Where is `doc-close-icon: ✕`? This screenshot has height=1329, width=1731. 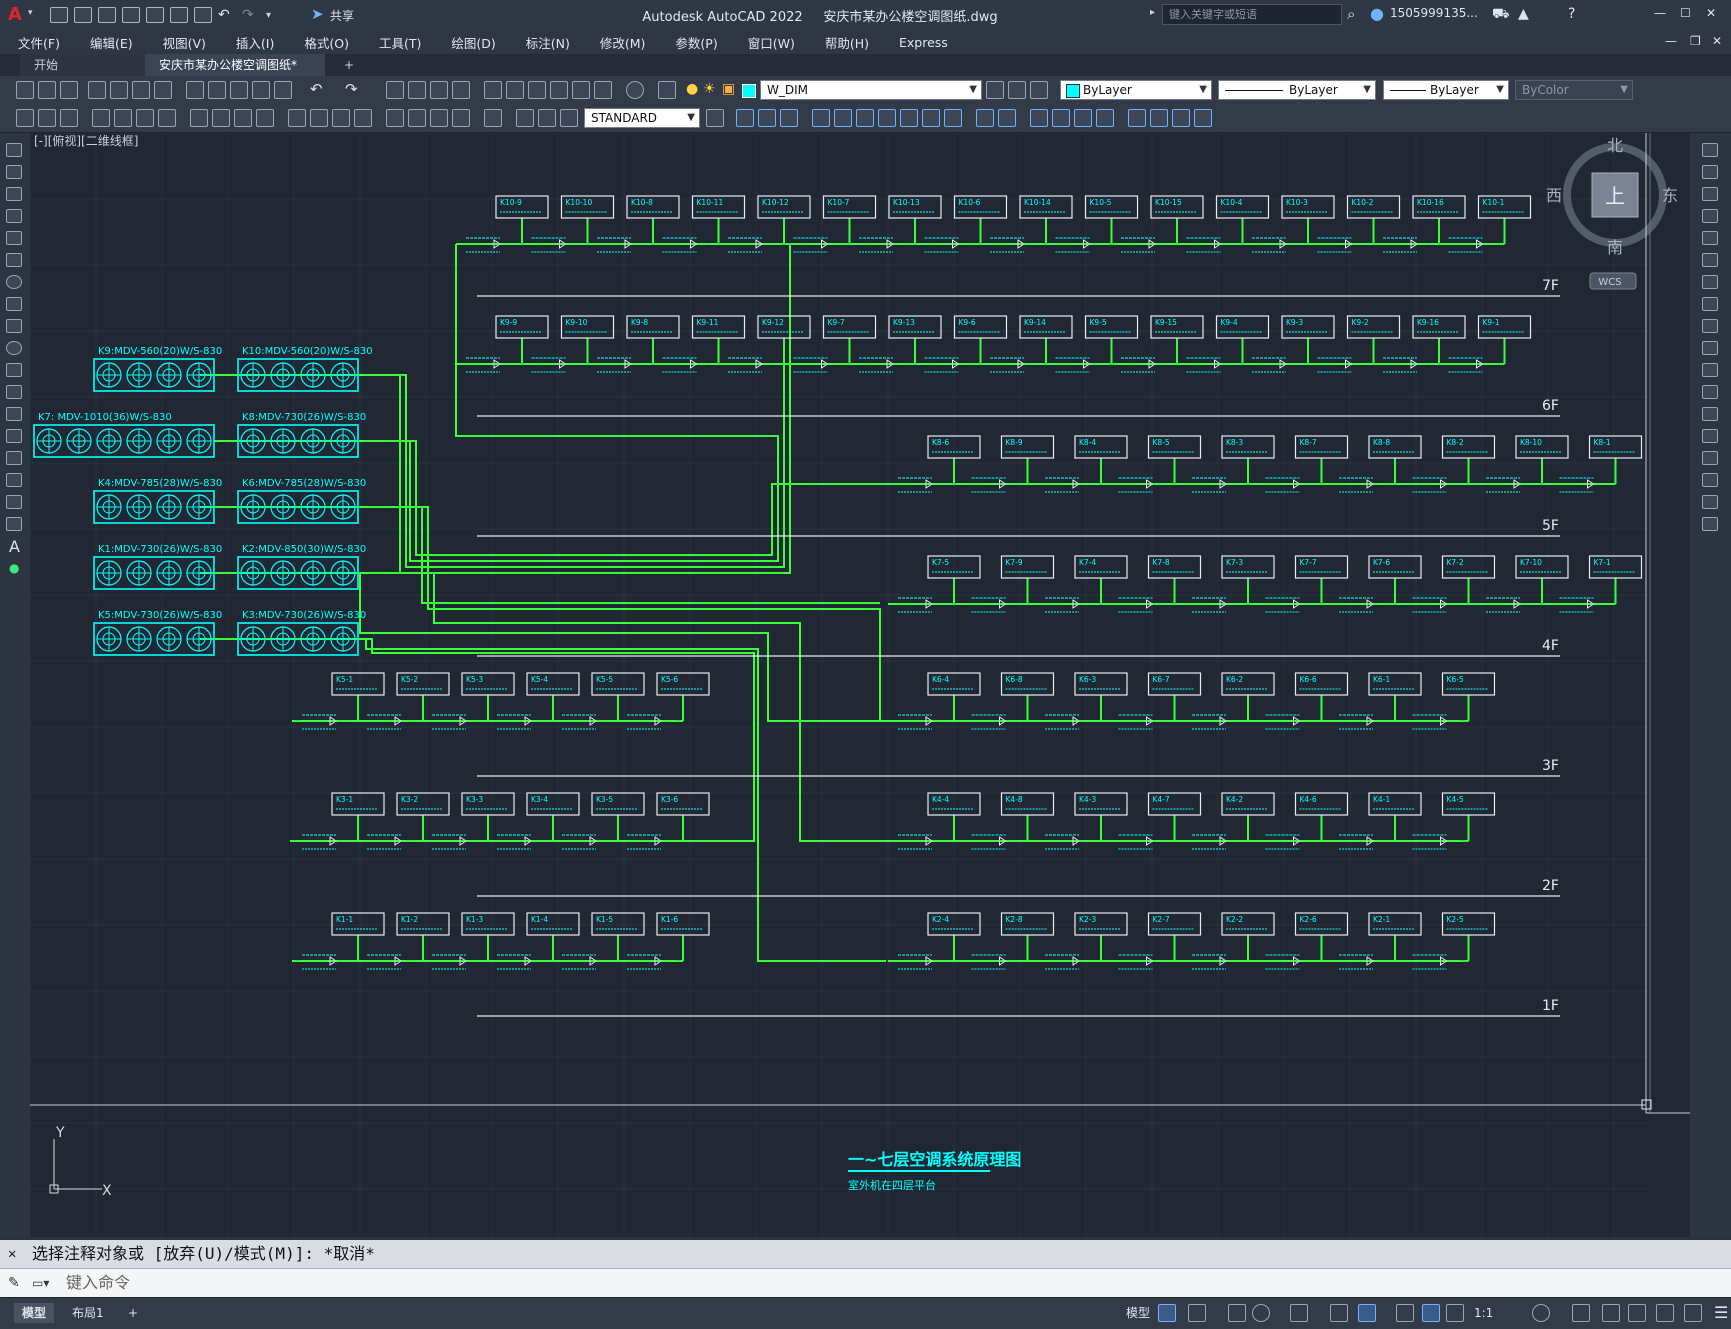
doc-close-icon: ✕ is located at coordinates (1717, 41).